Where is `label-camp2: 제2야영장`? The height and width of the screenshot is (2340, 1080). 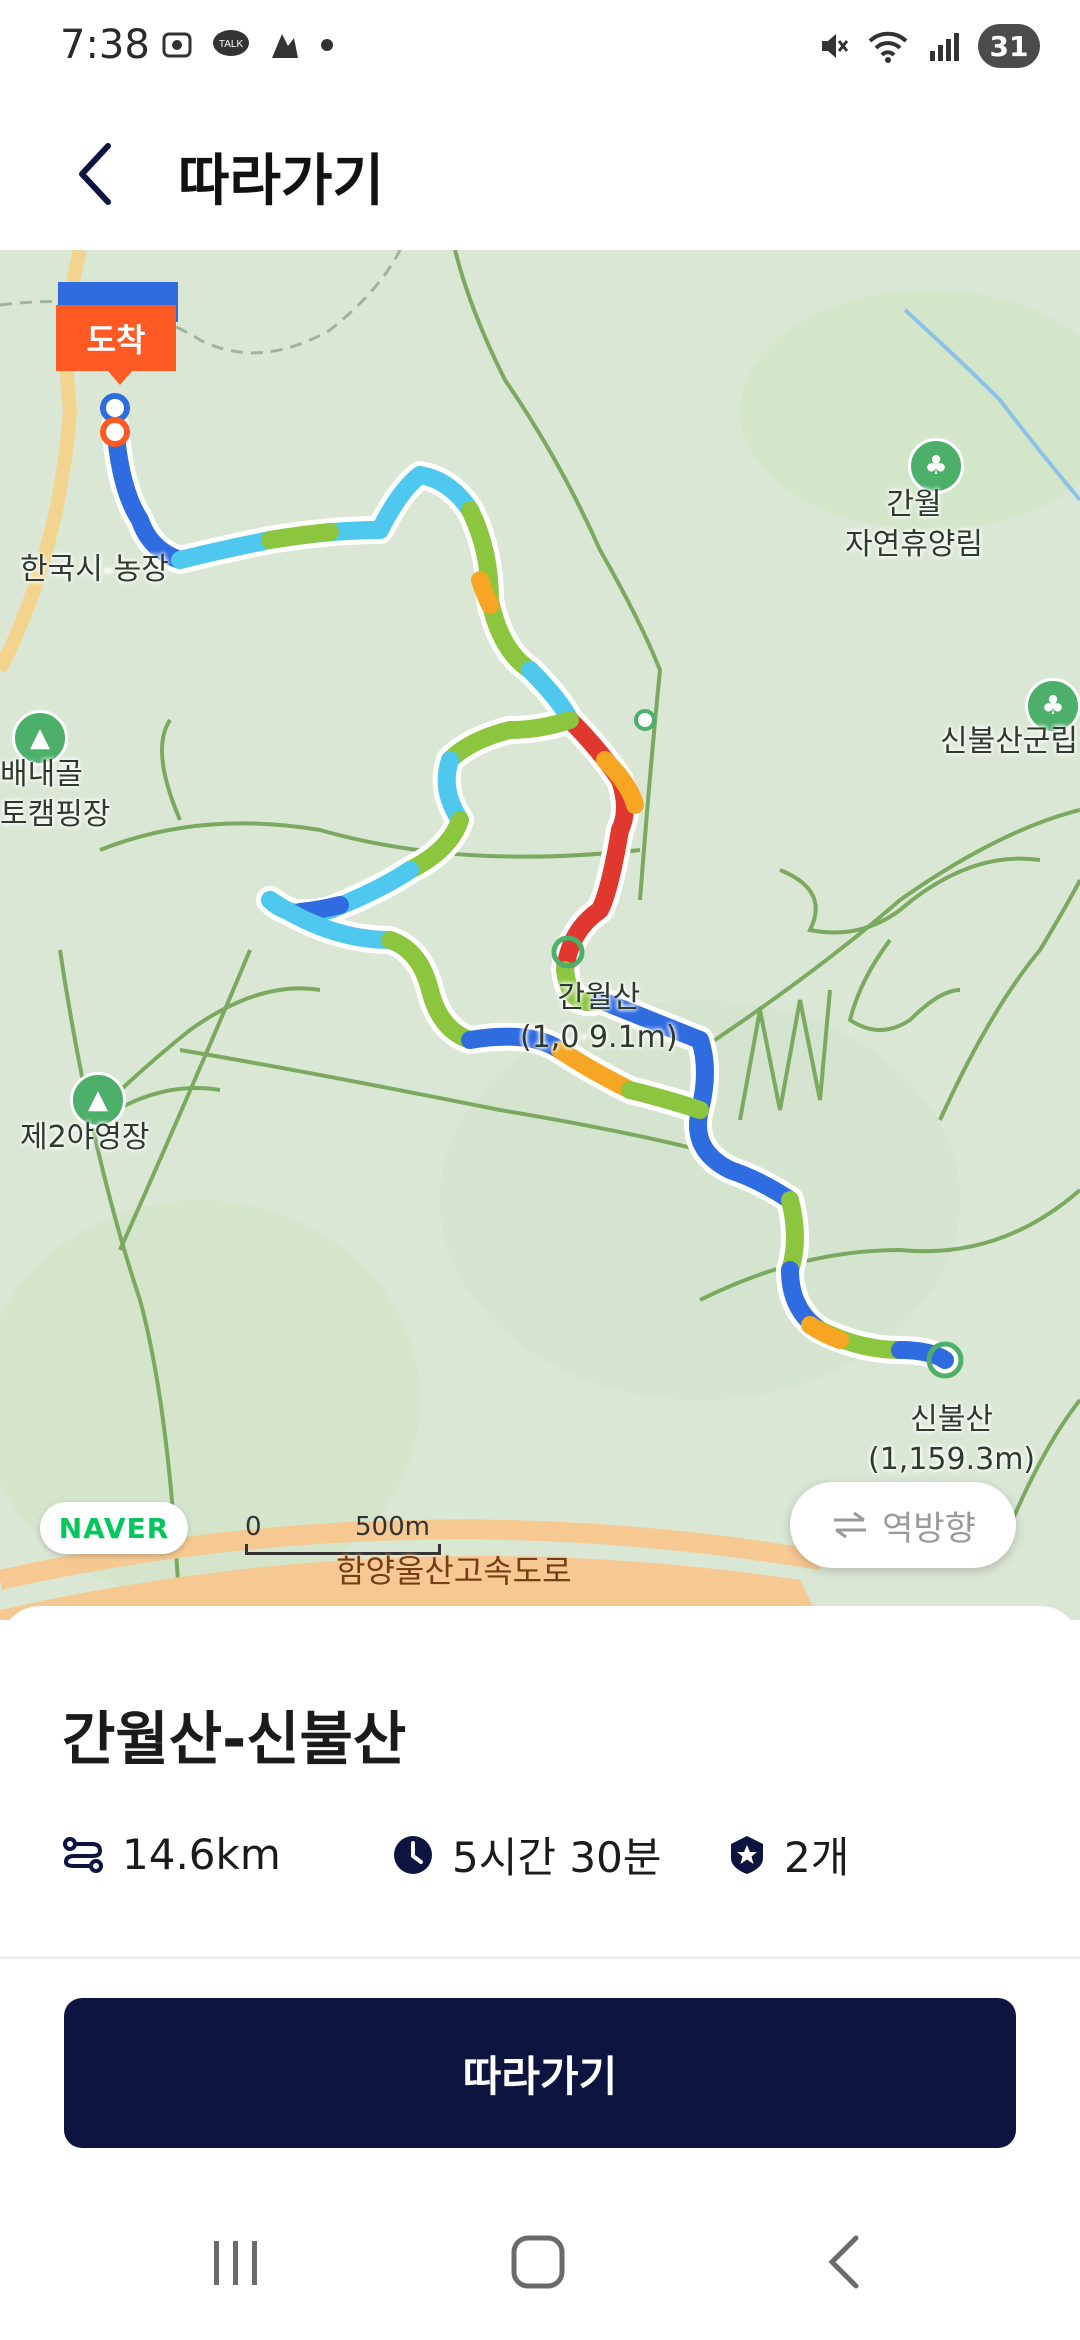
label-camp2: 제2야영장 is located at coordinates (85, 1137).